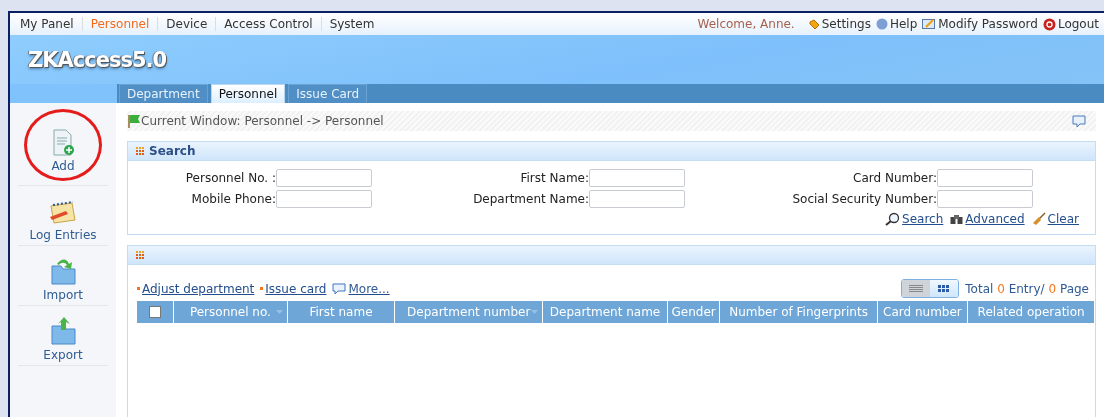 This screenshot has width=1104, height=417. I want to click on header-link: Settings, so click(839, 24).